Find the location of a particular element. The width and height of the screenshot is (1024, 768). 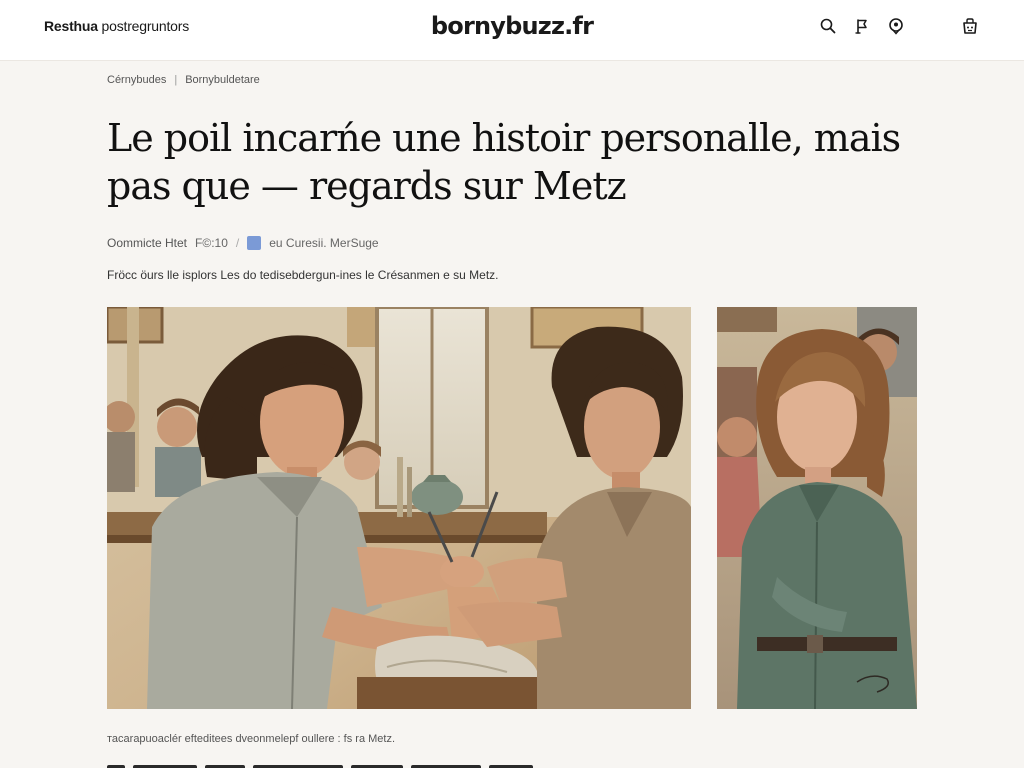

breadcrumb: Cérnybudes | Bornybuldetare is located at coordinates (512, 80).